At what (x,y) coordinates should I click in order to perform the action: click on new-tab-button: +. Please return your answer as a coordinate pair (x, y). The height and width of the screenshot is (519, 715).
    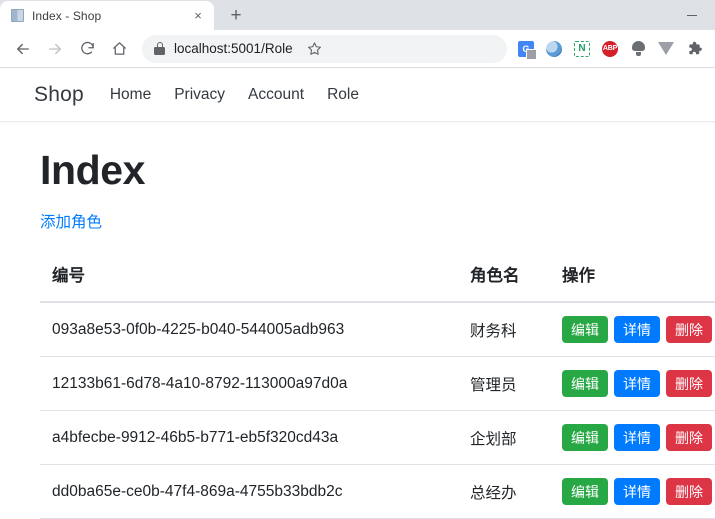
    Looking at the image, I should click on (236, 15).